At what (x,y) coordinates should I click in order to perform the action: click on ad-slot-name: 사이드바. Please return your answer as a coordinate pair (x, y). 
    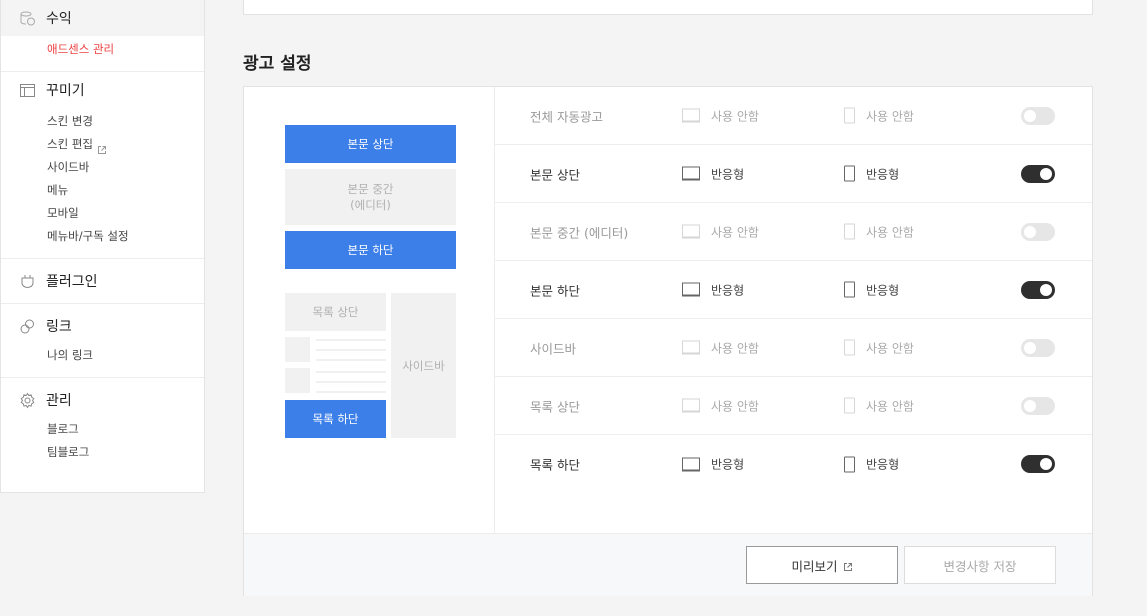
    Looking at the image, I should click on (553, 348).